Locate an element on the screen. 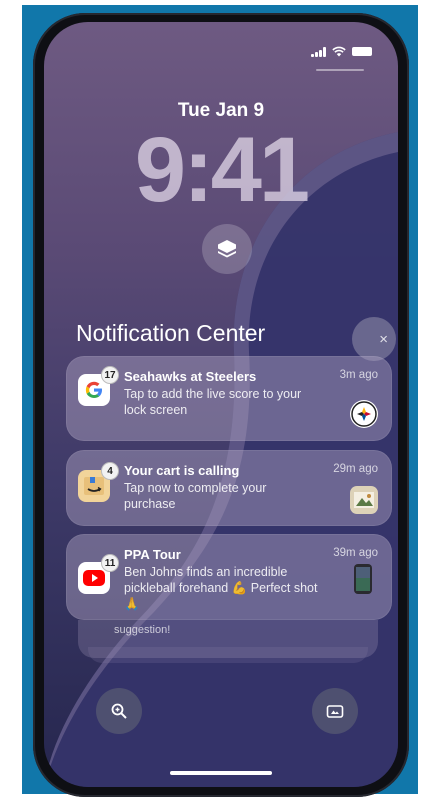 This screenshot has width=432, height=801. product-image-icon is located at coordinates (364, 500).